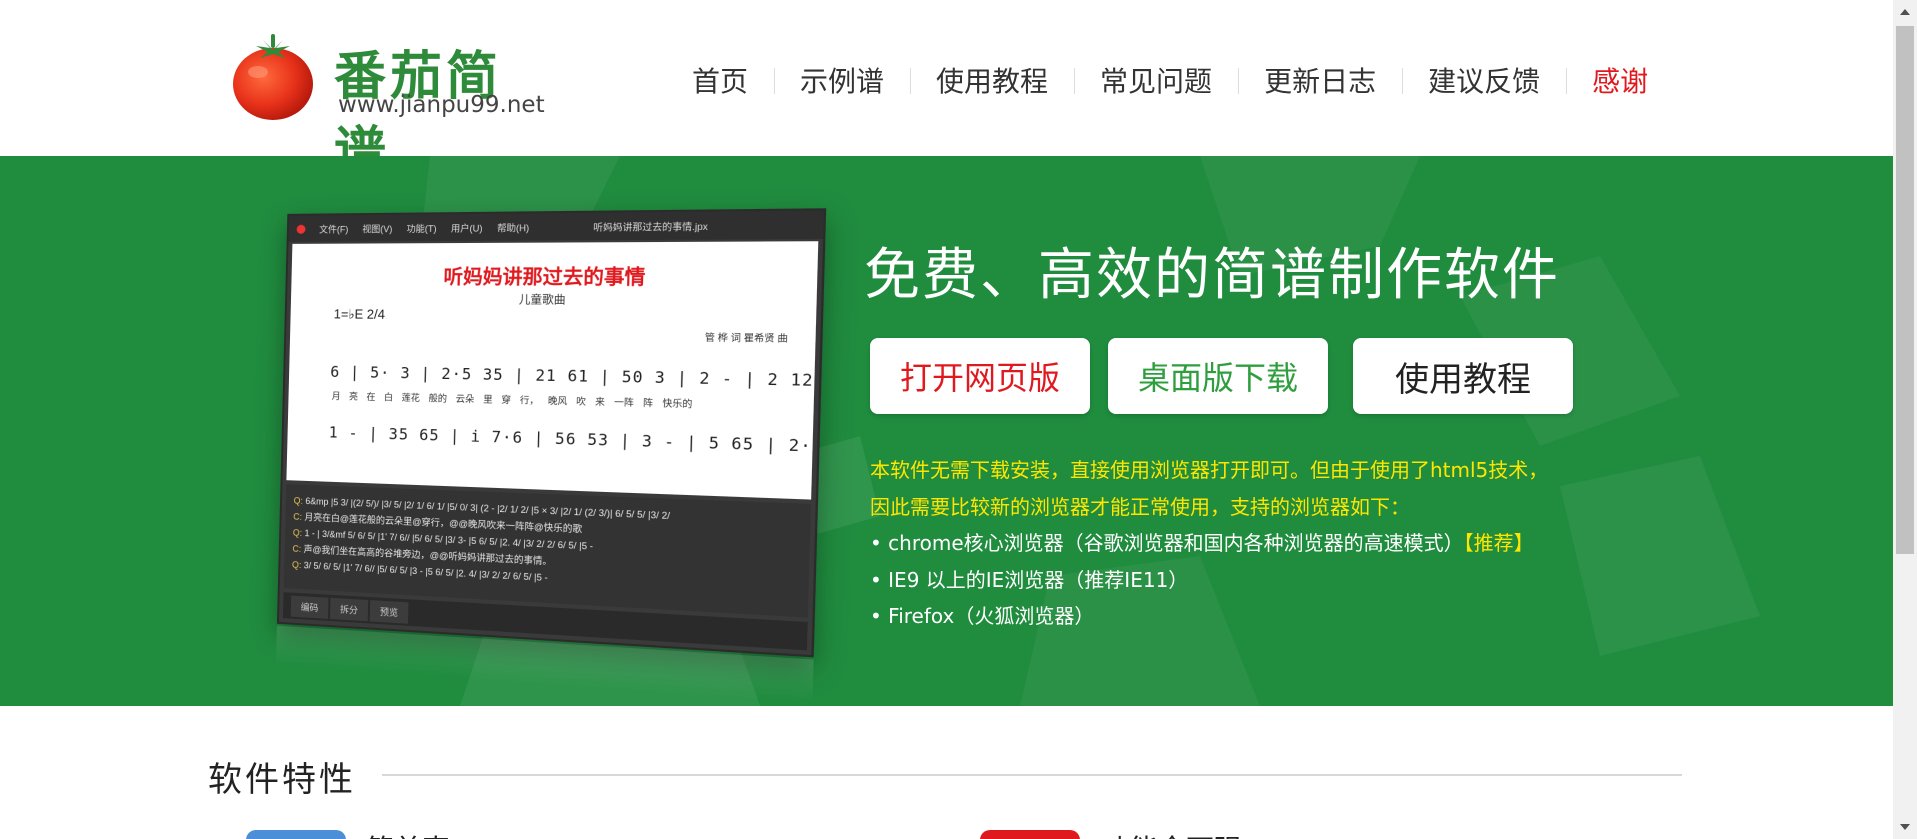 The image size is (1917, 839). Describe the element at coordinates (554, 276) in the screenshot. I see `score-title: 听妈妈讲那过去的事情` at that location.